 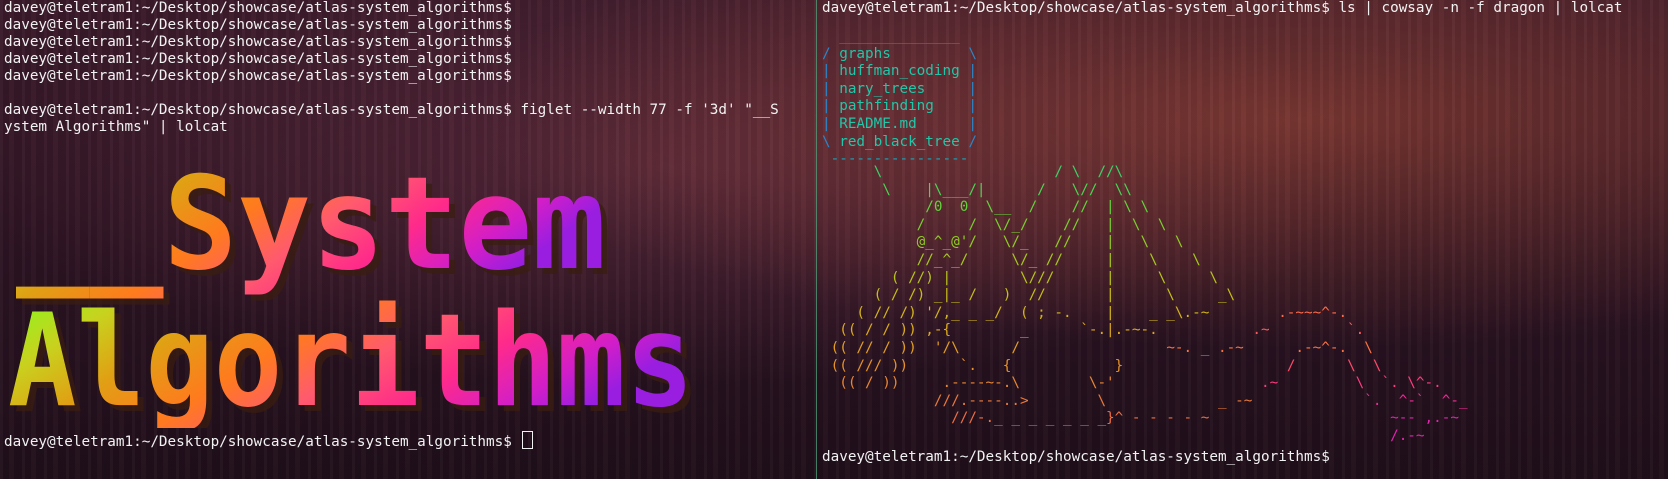 What do you see at coordinates (528, 440) in the screenshot?
I see `text-cursor` at bounding box center [528, 440].